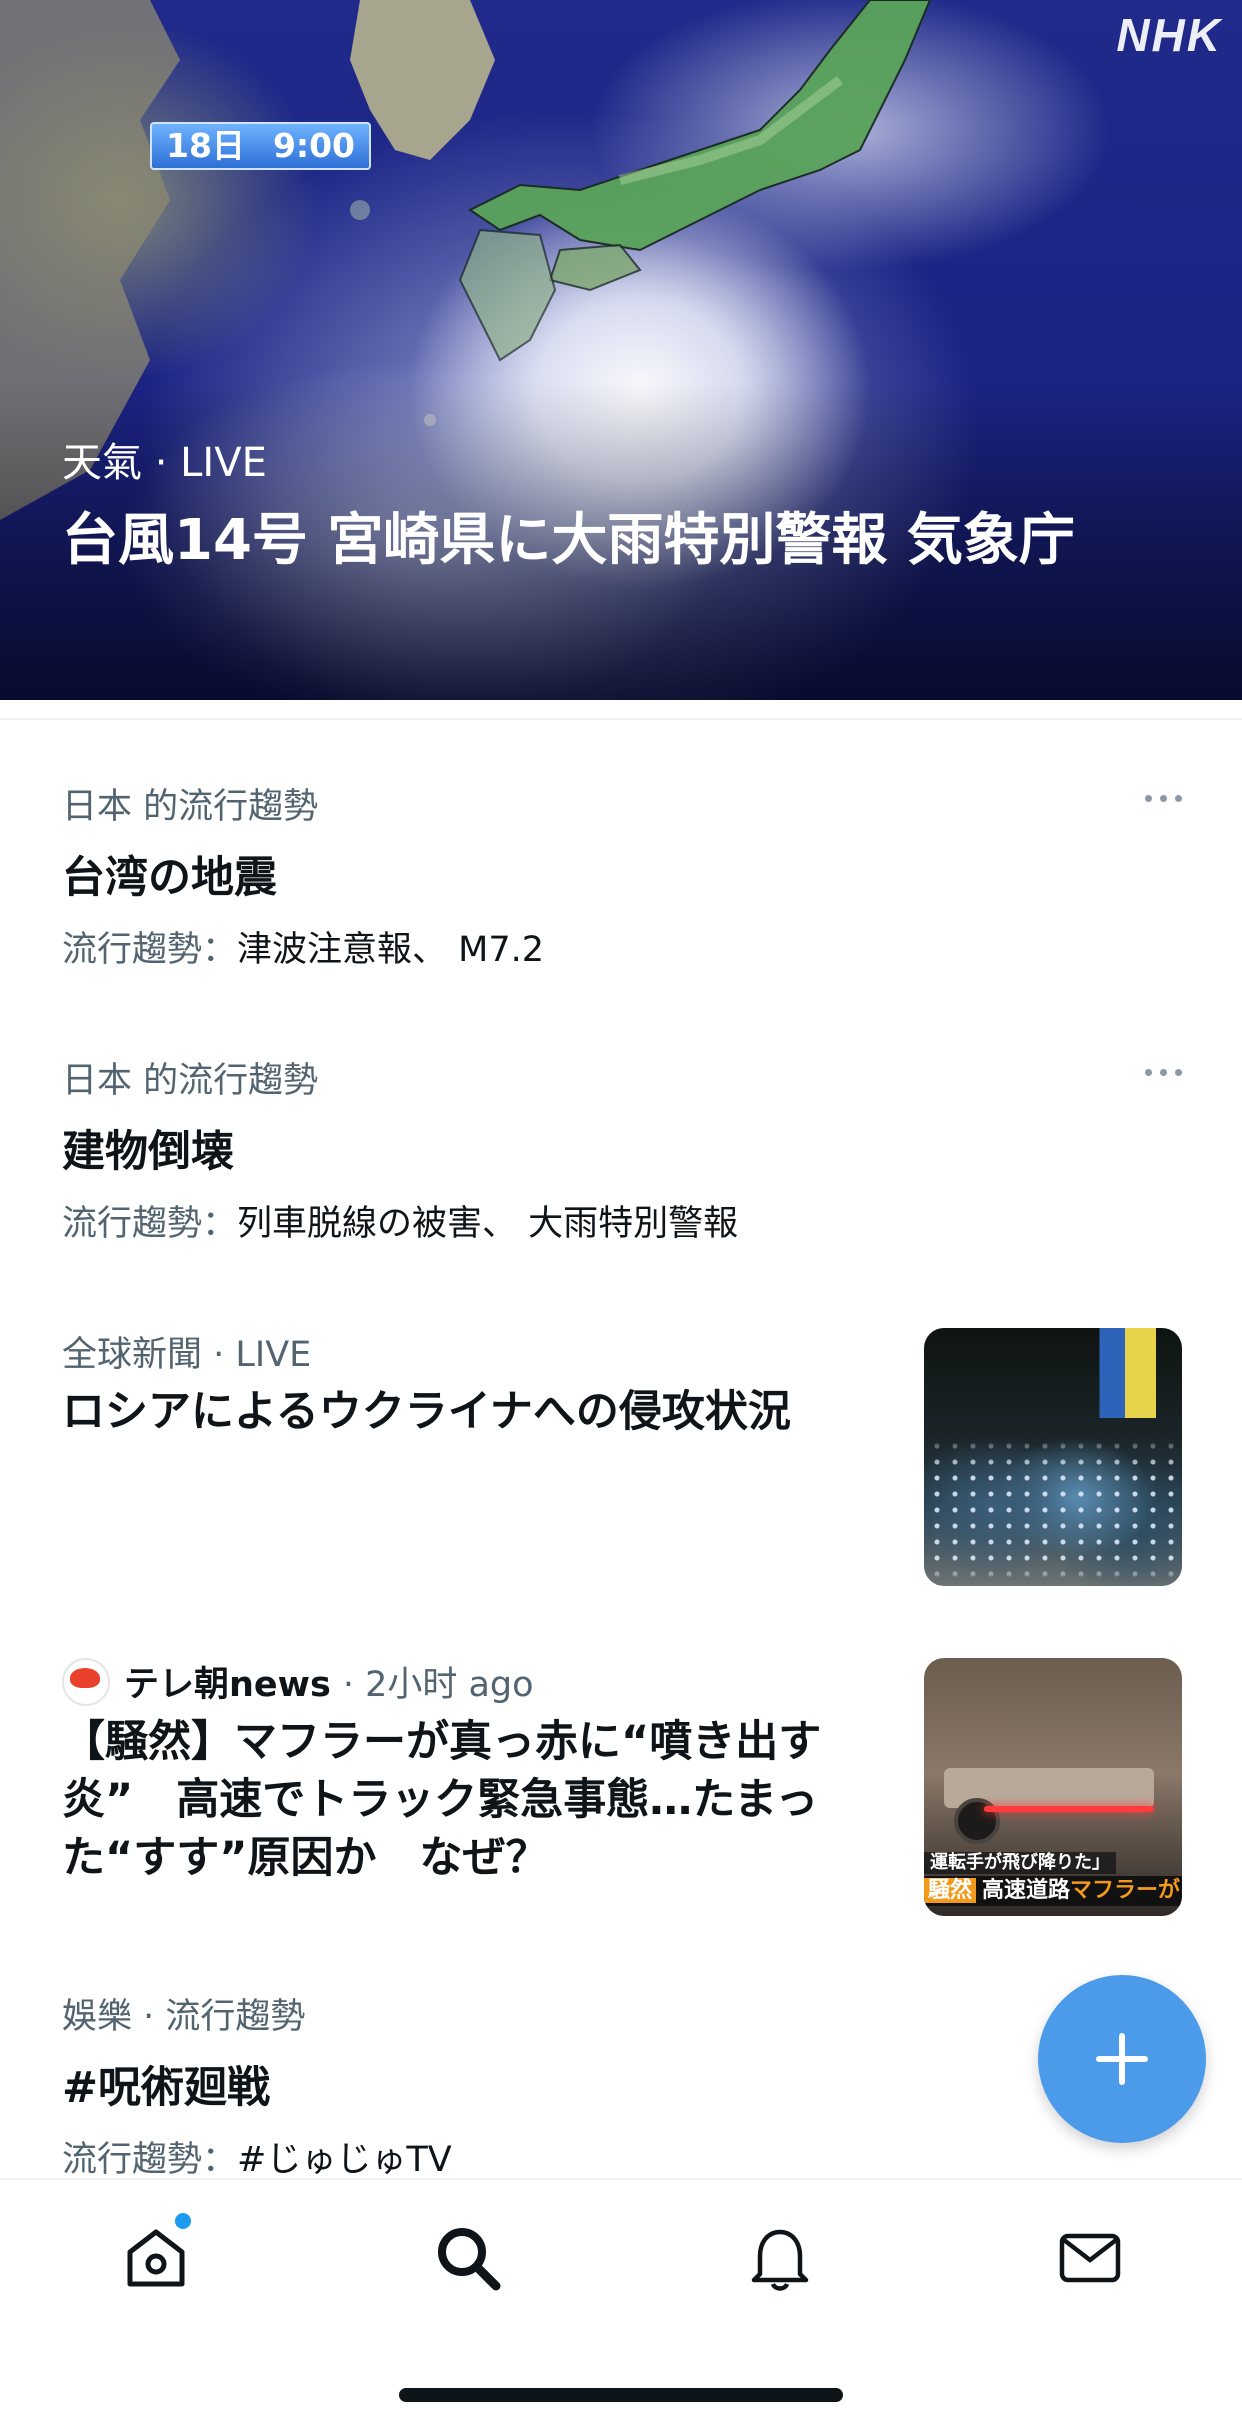 This screenshot has width=1242, height=2428. Describe the element at coordinates (488, 1224) in the screenshot. I see `trend-sub-value: 列車脱線の被害、 大雨特別警報` at that location.